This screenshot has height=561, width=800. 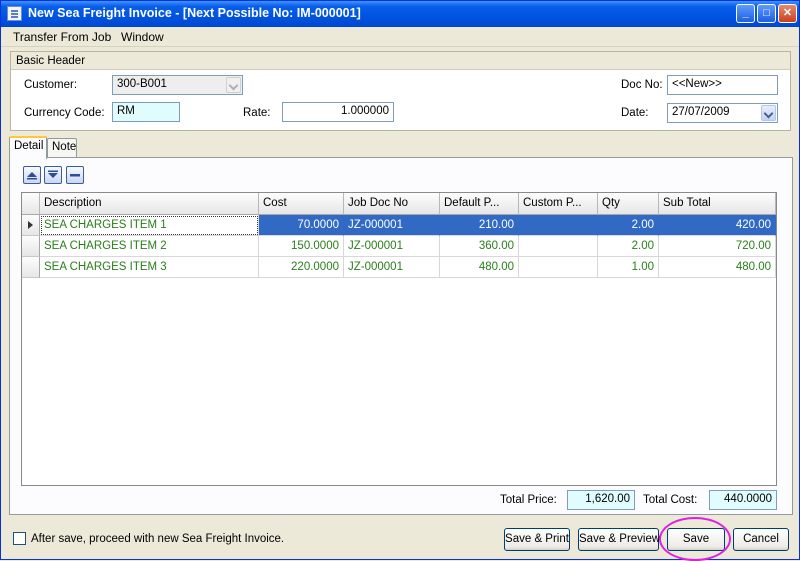 I want to click on minimize-button: _, so click(x=745, y=13).